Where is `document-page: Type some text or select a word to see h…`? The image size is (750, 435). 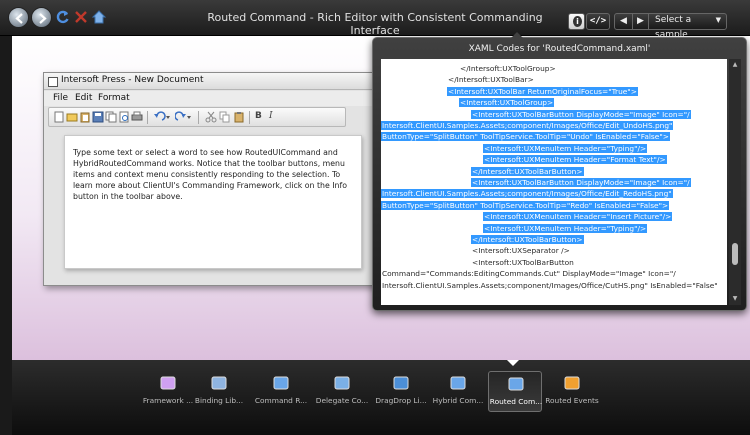
document-page: Type some text or select a word to see h… is located at coordinates (213, 202).